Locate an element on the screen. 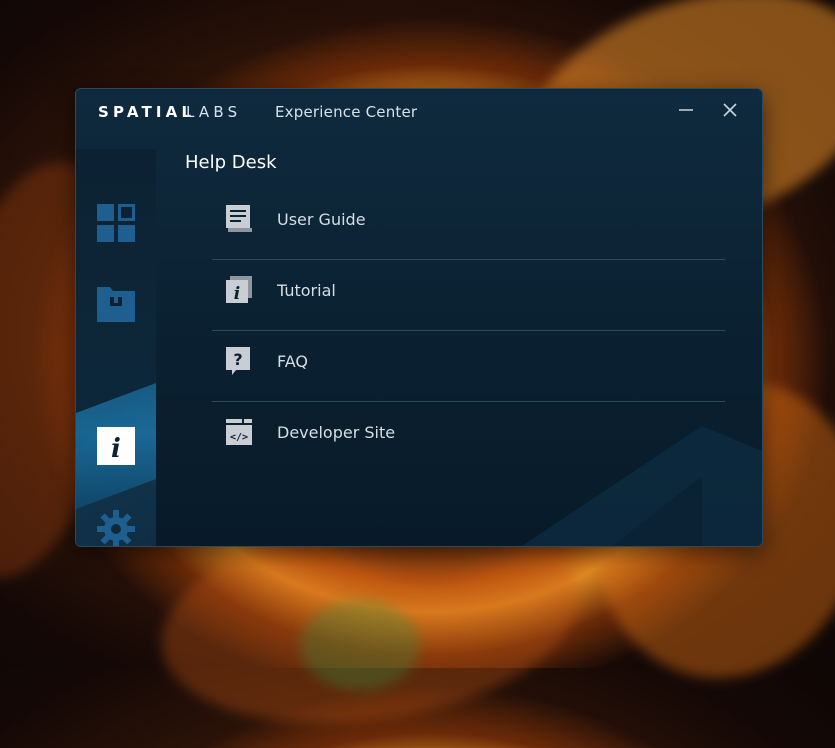  title-bar: SPATIAL LABS Experience Center is located at coordinates (419, 113).